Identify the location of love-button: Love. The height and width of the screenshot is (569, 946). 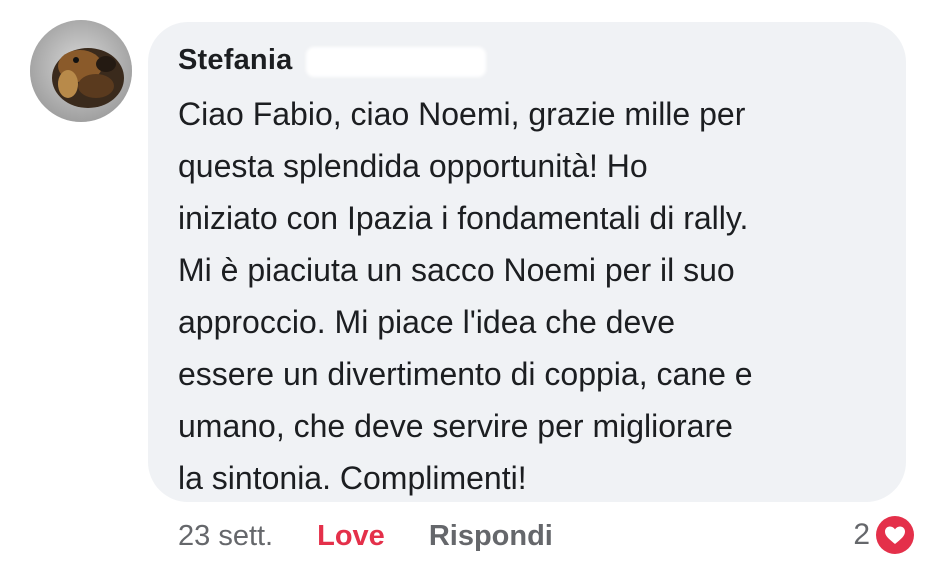
(351, 536).